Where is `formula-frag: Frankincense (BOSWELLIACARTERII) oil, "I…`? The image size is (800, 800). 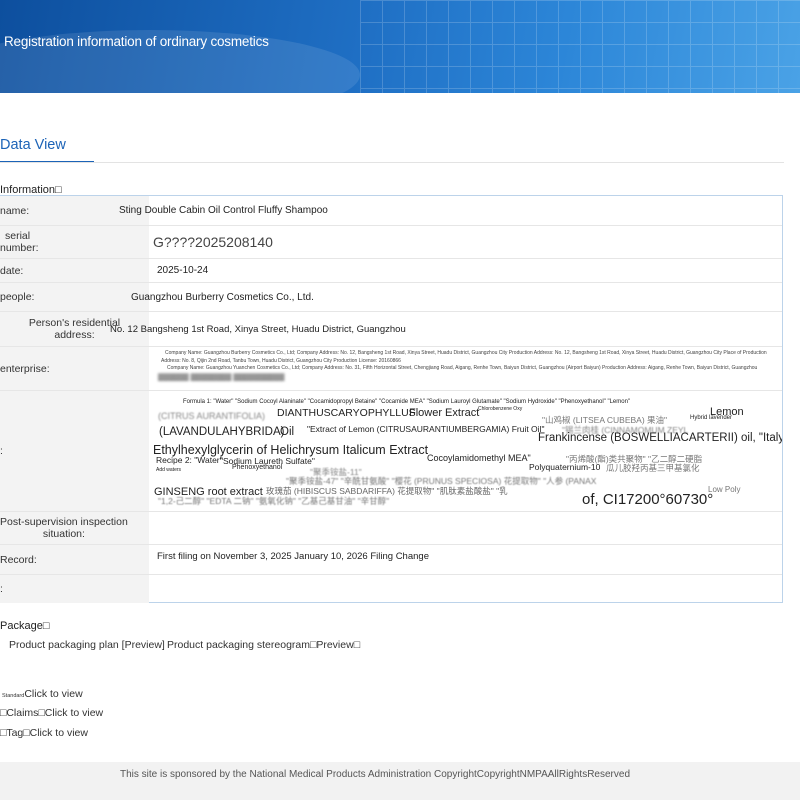
formula-frag: Frankincense (BOSWELLIACARTERII) oil, "I… is located at coordinates (660, 438).